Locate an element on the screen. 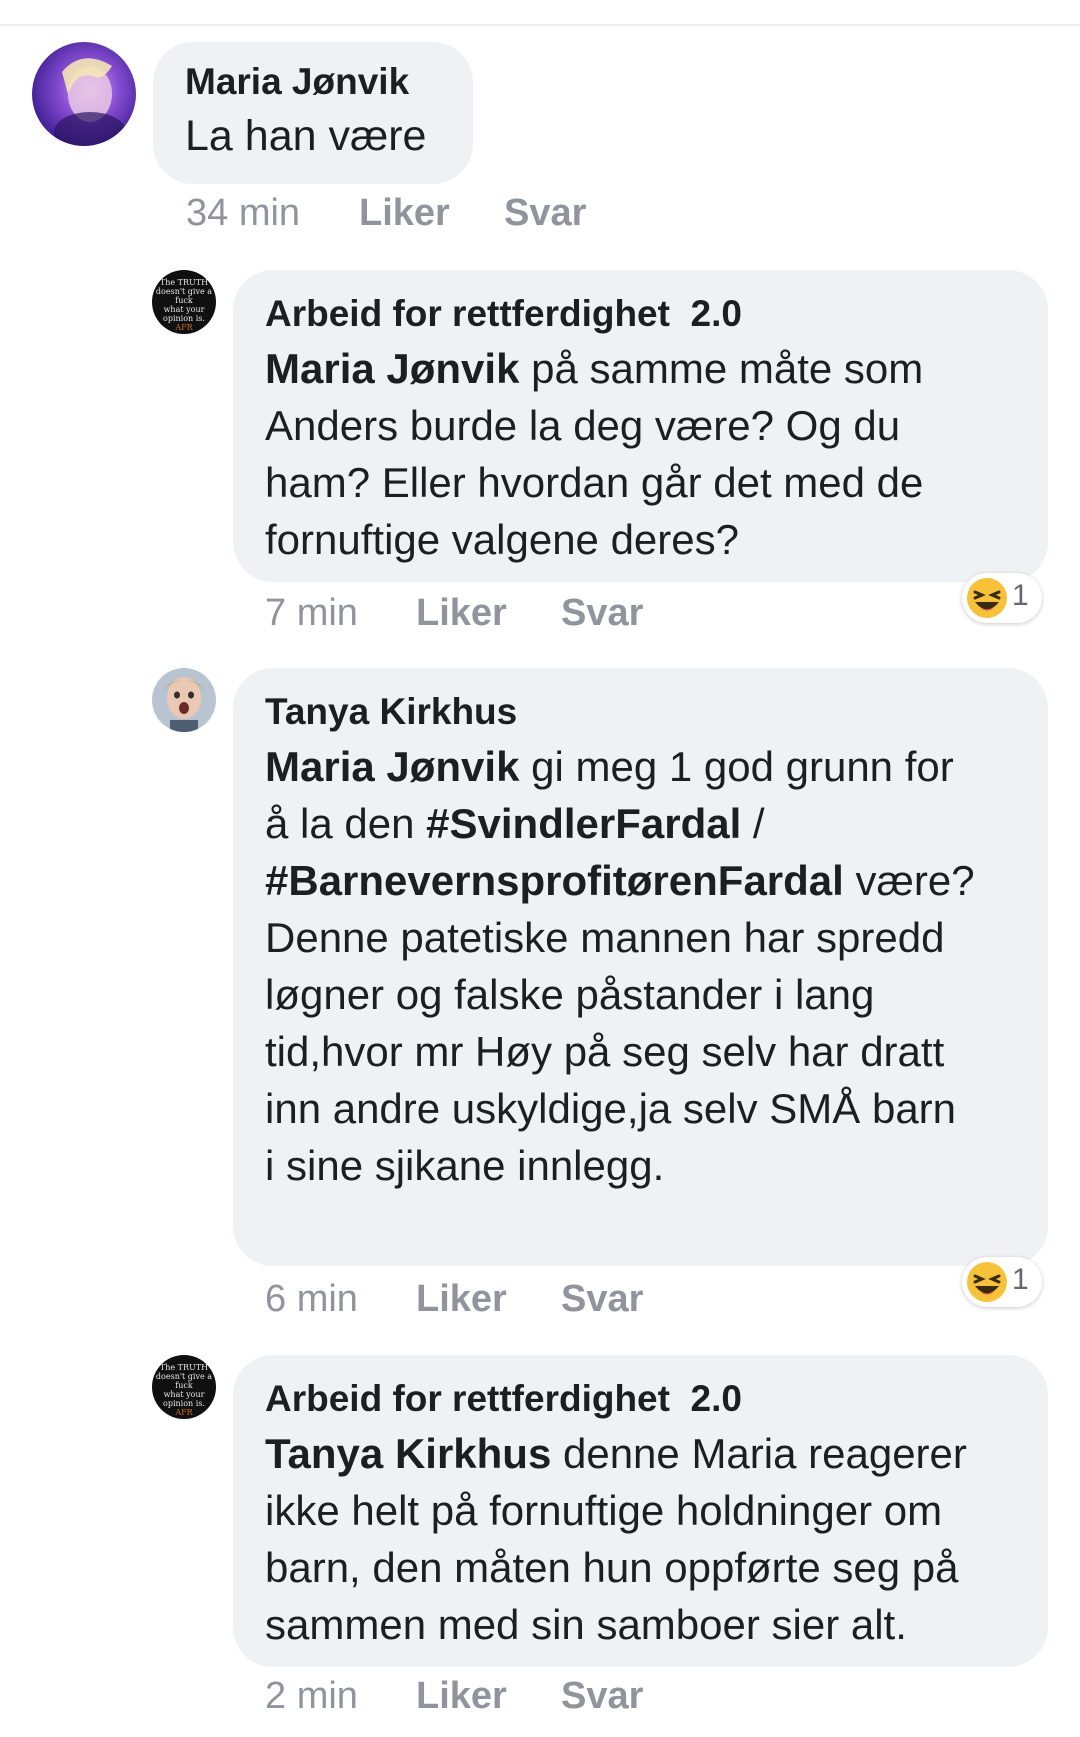 The width and height of the screenshot is (1080, 1737). comment-actions: 34 min Liker Svar is located at coordinates (446, 215).